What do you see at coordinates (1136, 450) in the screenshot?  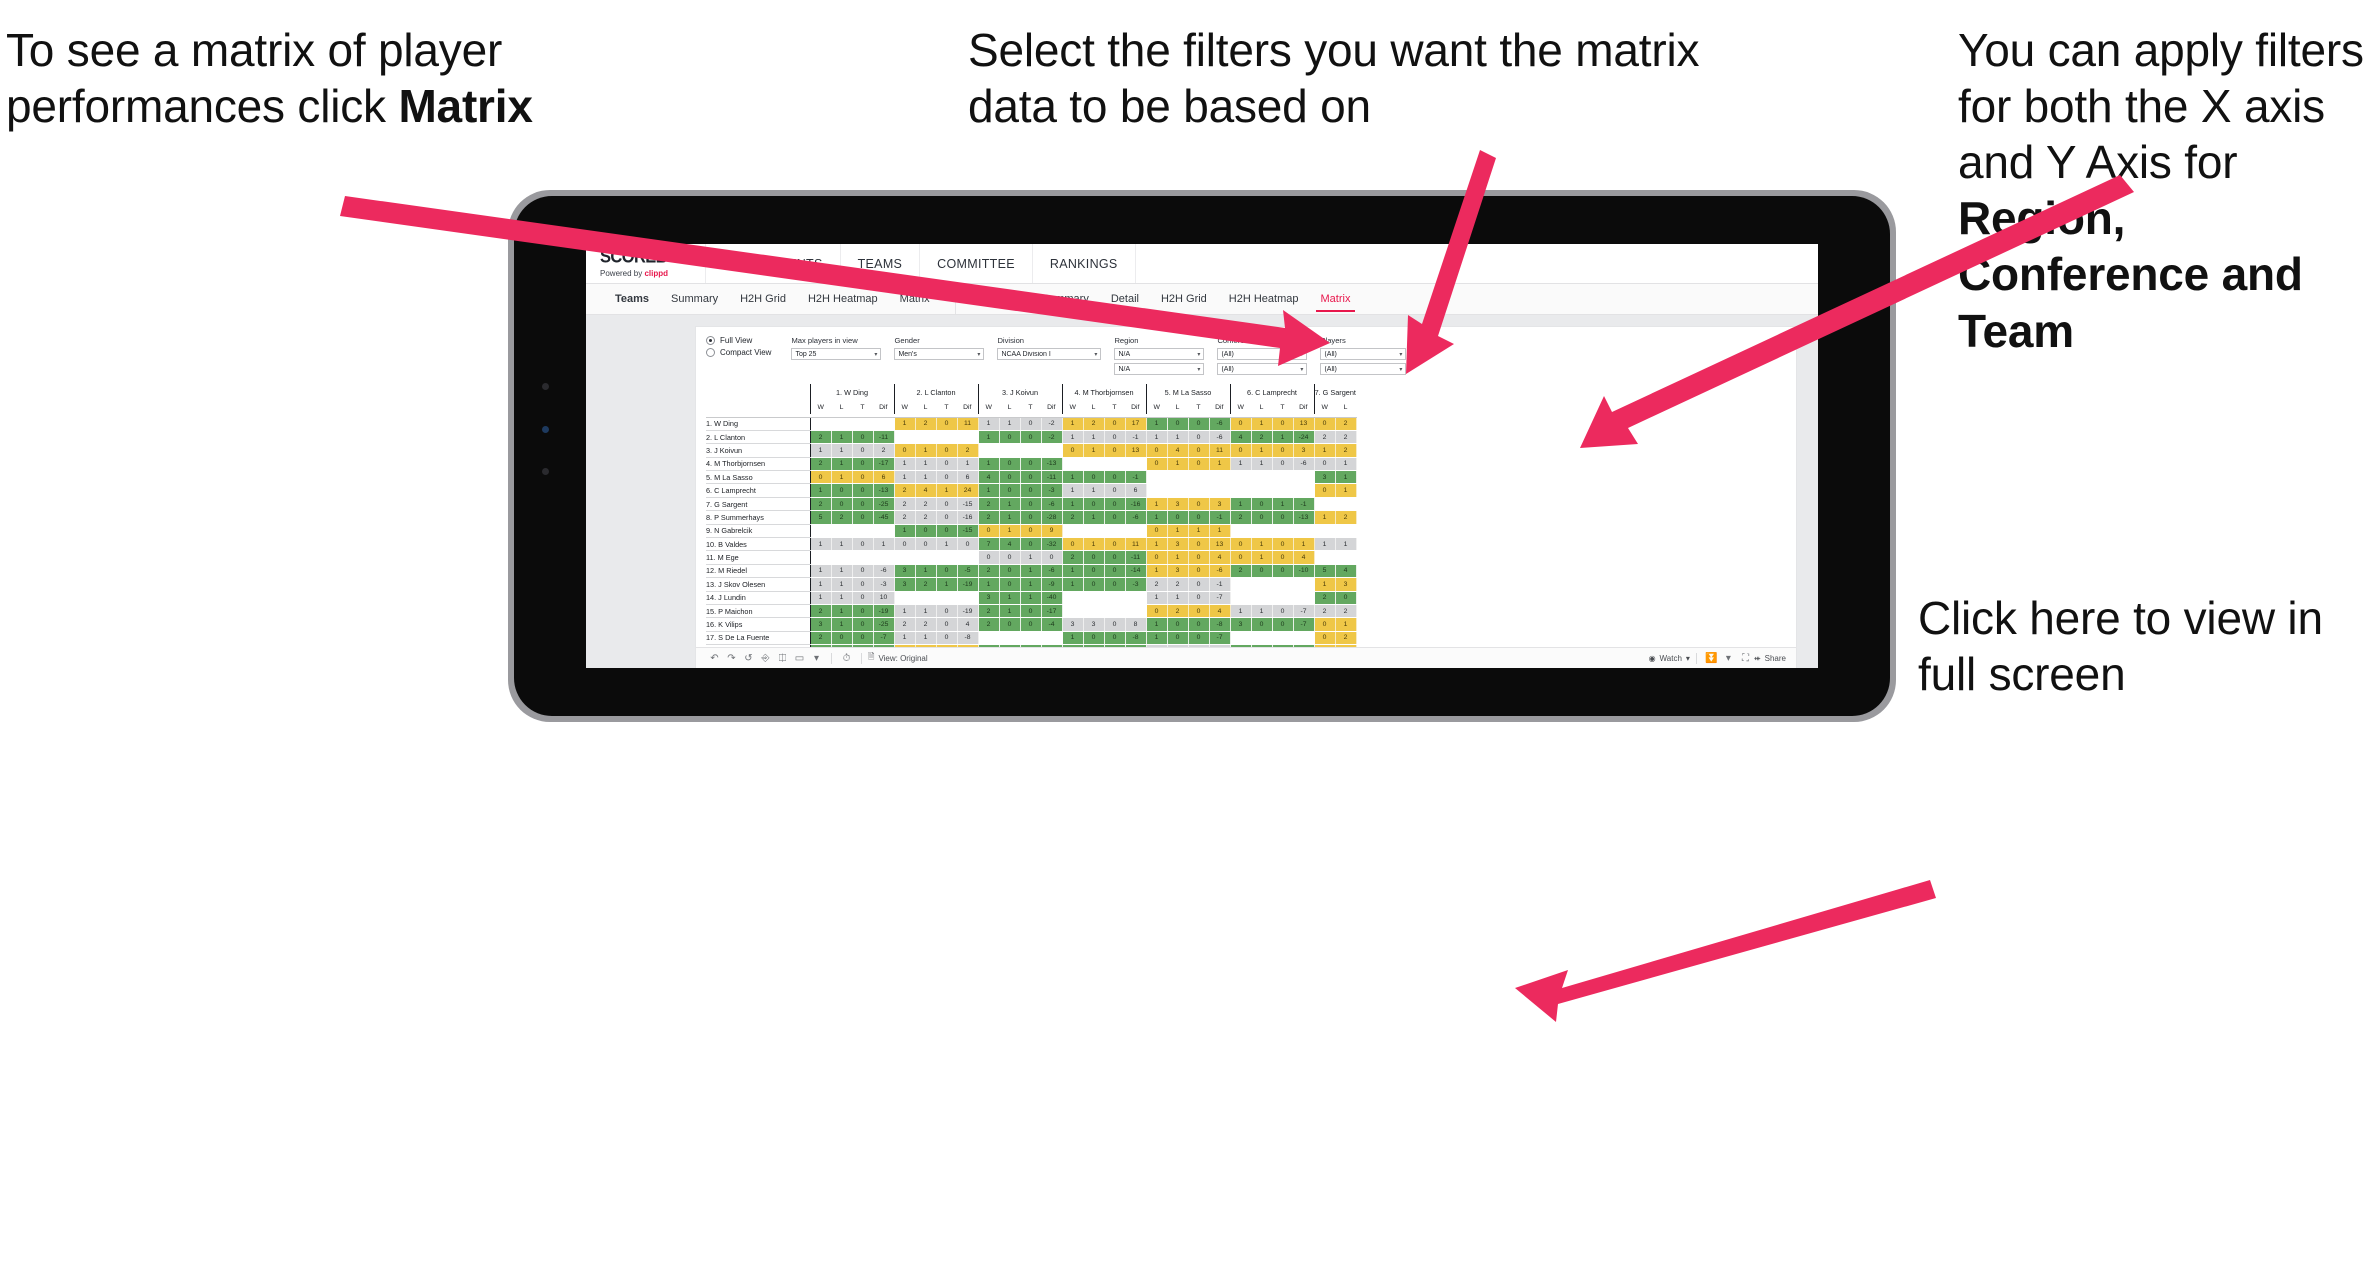 I see `matrix-cell: 13` at bounding box center [1136, 450].